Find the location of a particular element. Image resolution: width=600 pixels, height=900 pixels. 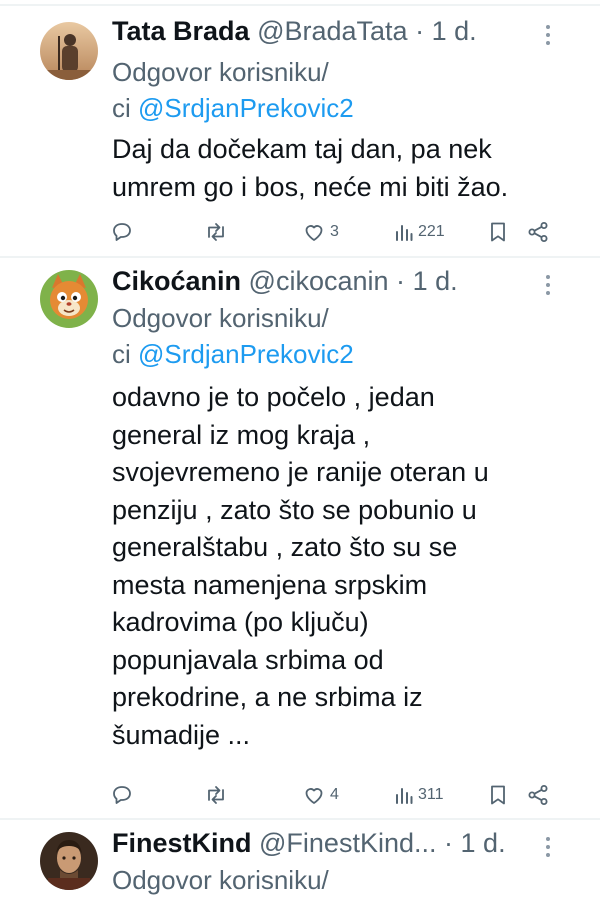

like-button: 4 is located at coordinates (320, 795).